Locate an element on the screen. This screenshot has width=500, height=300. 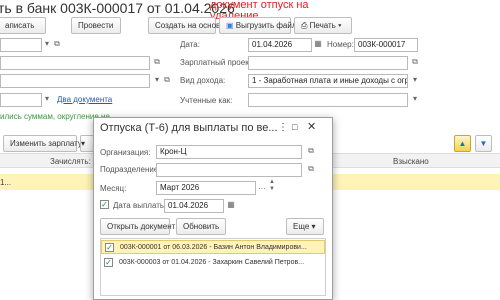
org-label: Организация: is located at coordinates (125, 152).